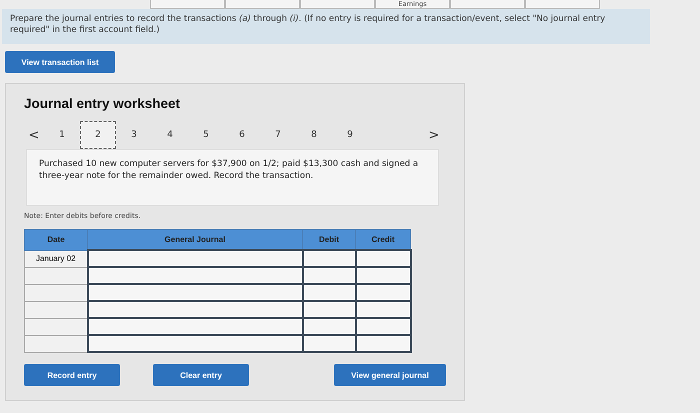 Image resolution: width=700 pixels, height=413 pixels. What do you see at coordinates (278, 135) in the screenshot?
I see `transaction-tab: 7` at bounding box center [278, 135].